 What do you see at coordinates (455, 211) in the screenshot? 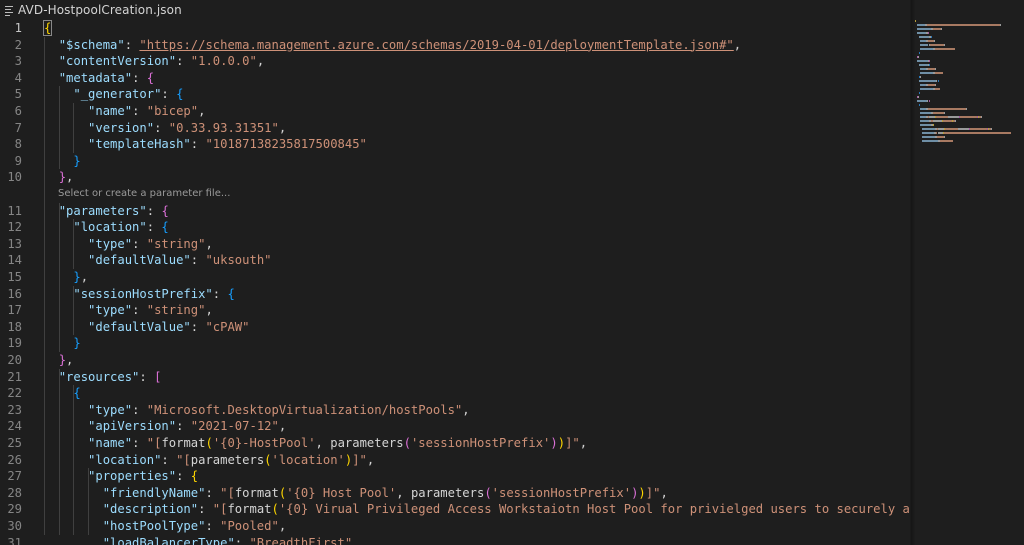
I see `code-line-11: 11 "parameters": {` at bounding box center [455, 211].